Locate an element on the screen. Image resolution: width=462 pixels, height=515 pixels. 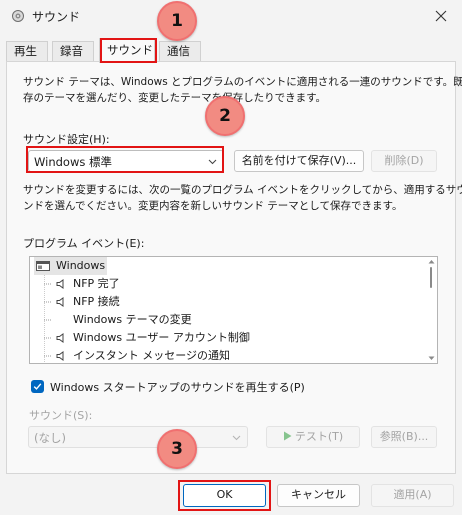
highlight-box-sounds-tab is located at coordinates (128, 50).